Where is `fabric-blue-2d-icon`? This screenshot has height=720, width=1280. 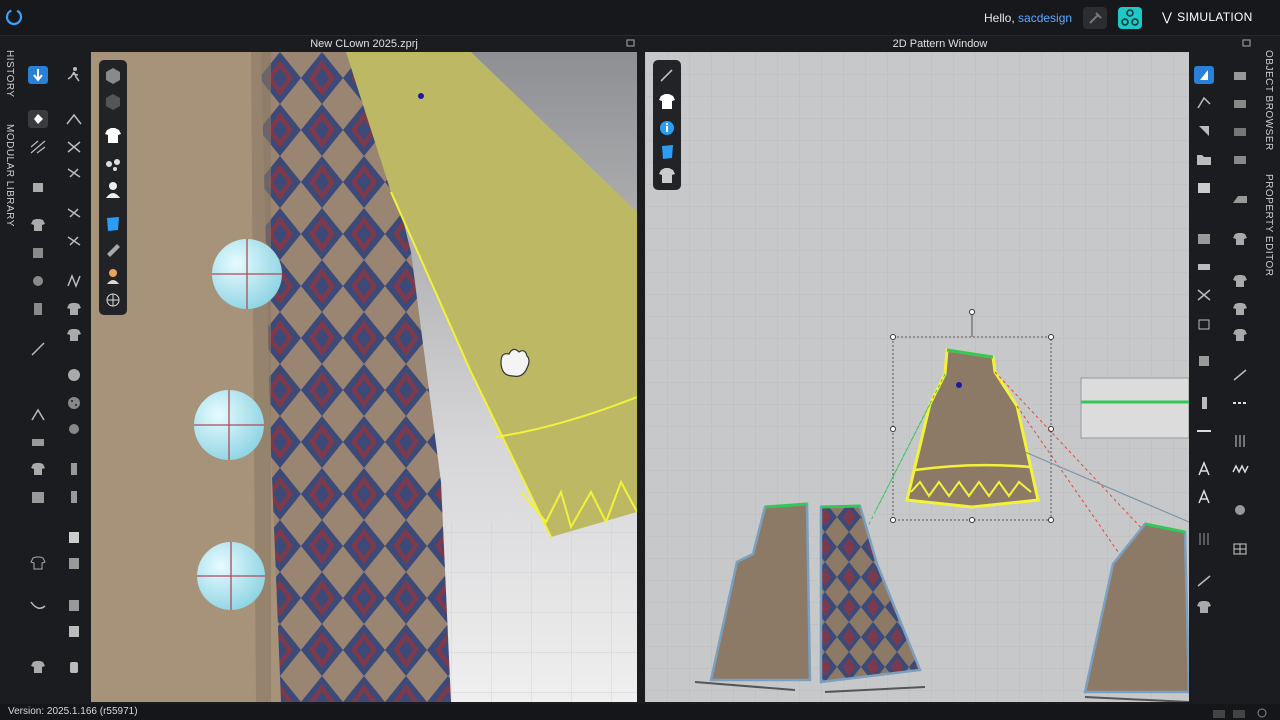
fabric-blue-2d-icon is located at coordinates (667, 152).